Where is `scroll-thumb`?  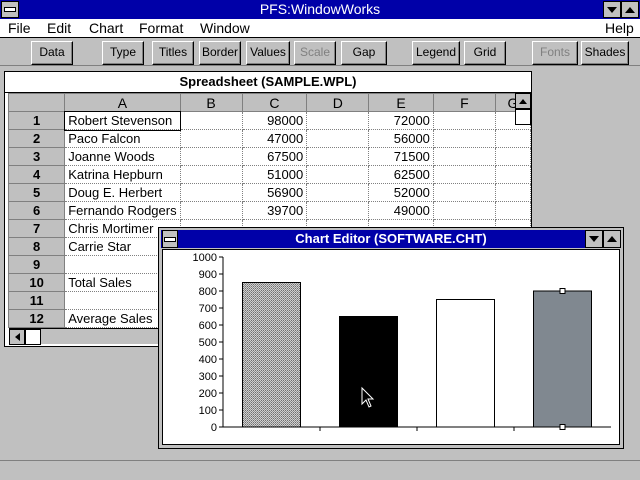 scroll-thumb is located at coordinates (523, 117).